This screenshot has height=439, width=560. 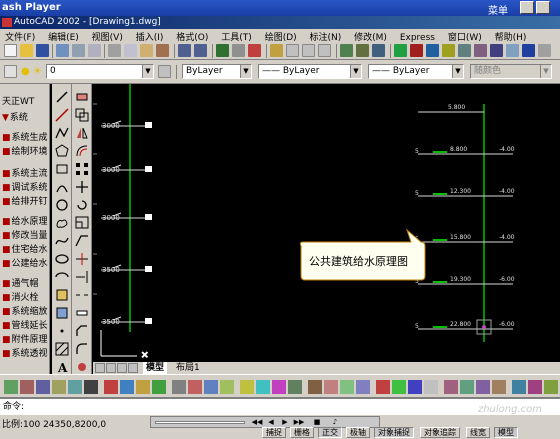 What do you see at coordinates (15, 116) in the screenshot?
I see `left-menu-item: ▼系统` at bounding box center [15, 116].